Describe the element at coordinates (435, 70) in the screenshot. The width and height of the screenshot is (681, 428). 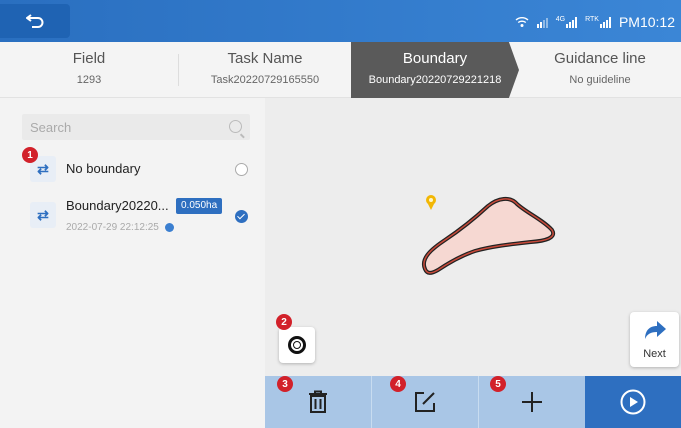
I see `step-boundary: Boundary Boundary20220729221218` at that location.